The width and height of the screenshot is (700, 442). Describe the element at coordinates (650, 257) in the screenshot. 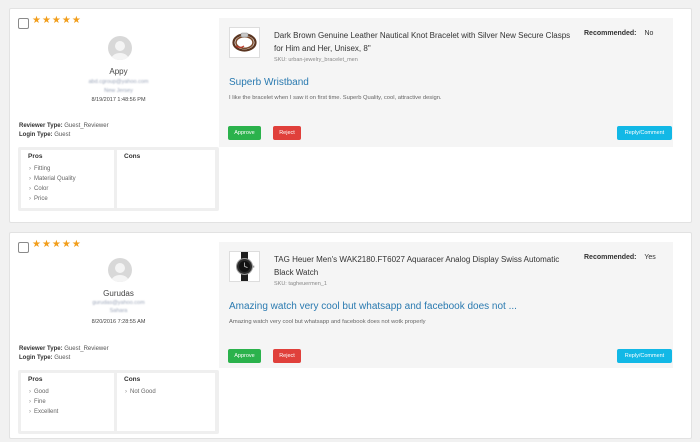

I see `recommended-value: Yes` at that location.